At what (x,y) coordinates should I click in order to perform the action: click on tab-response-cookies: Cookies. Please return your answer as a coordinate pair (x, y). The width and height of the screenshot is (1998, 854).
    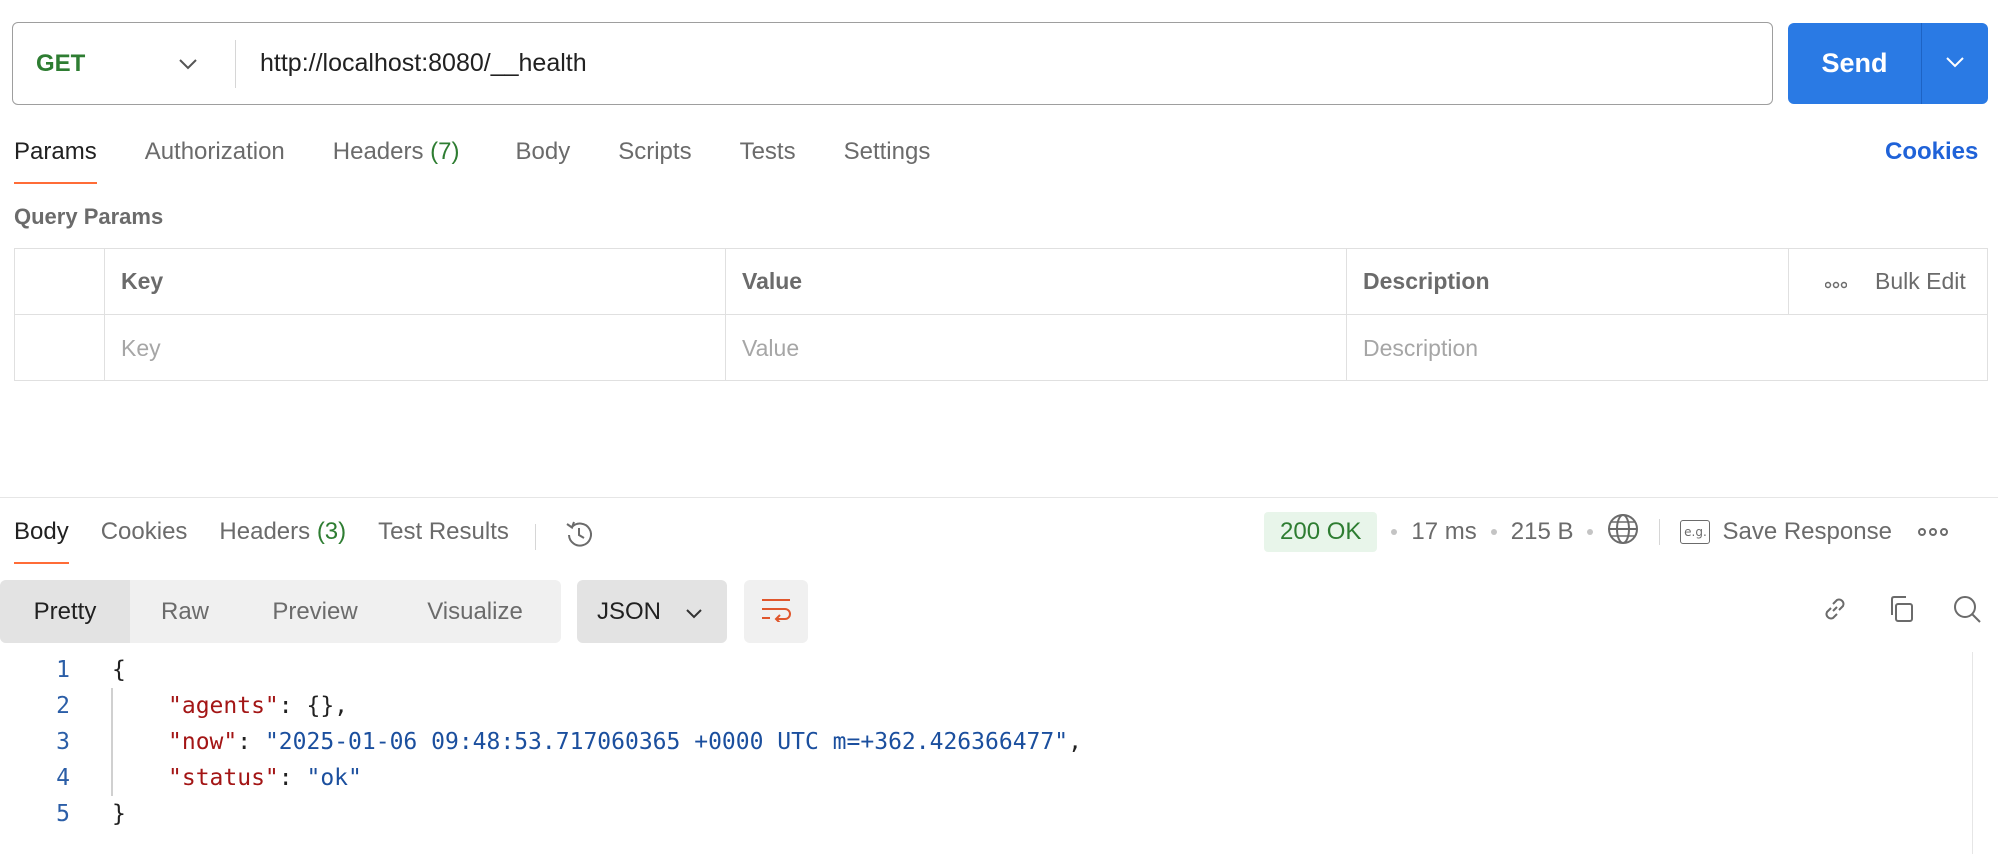
    Looking at the image, I should click on (144, 538).